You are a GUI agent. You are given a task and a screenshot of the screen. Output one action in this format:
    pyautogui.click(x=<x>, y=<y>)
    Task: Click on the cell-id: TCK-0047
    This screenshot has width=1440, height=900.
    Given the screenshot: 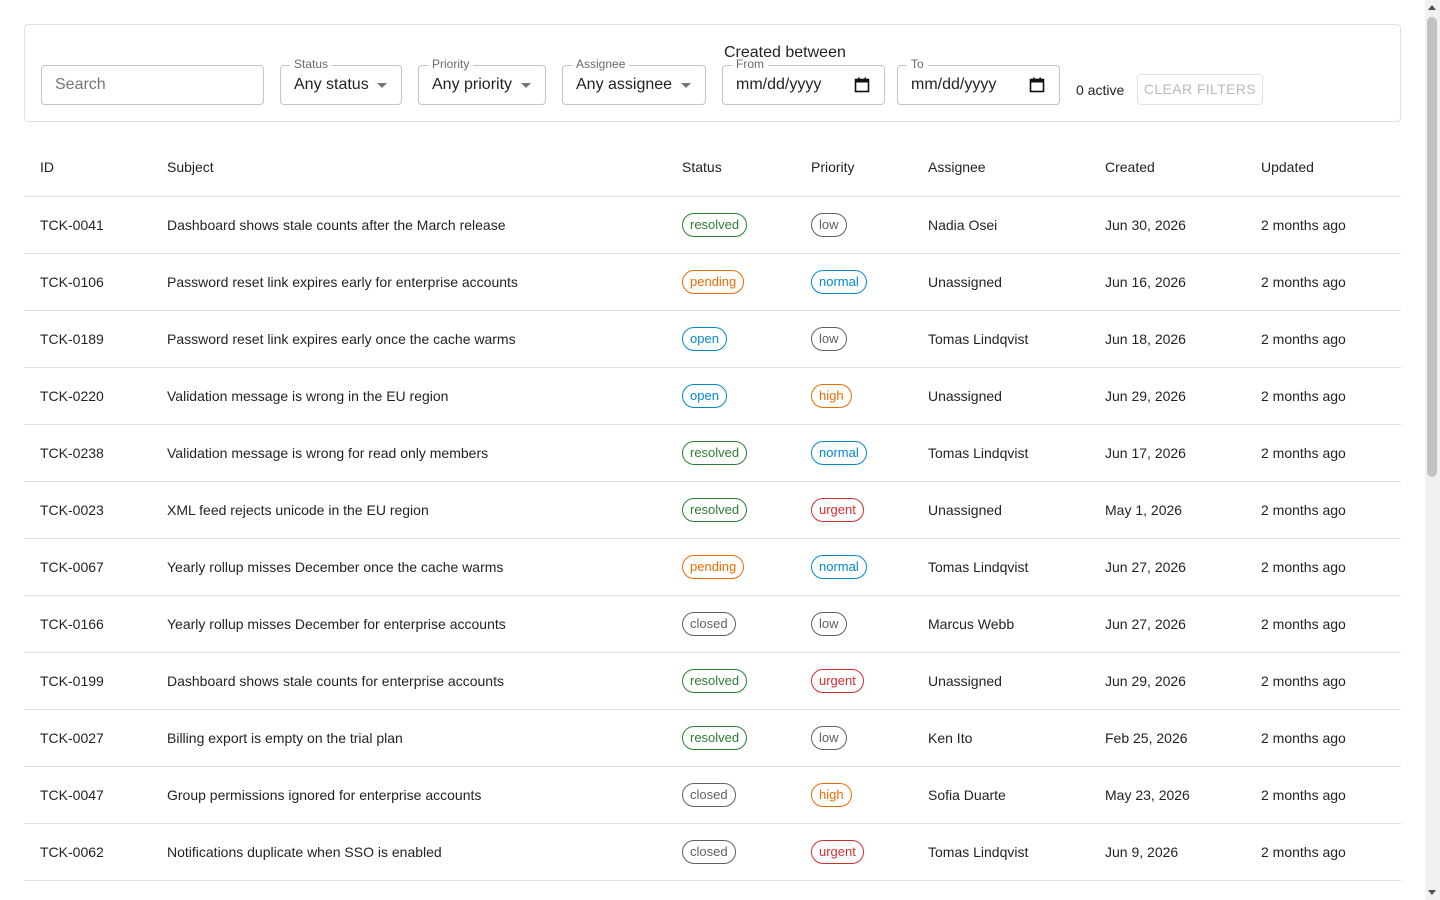 What is the action you would take?
    pyautogui.click(x=87, y=795)
    